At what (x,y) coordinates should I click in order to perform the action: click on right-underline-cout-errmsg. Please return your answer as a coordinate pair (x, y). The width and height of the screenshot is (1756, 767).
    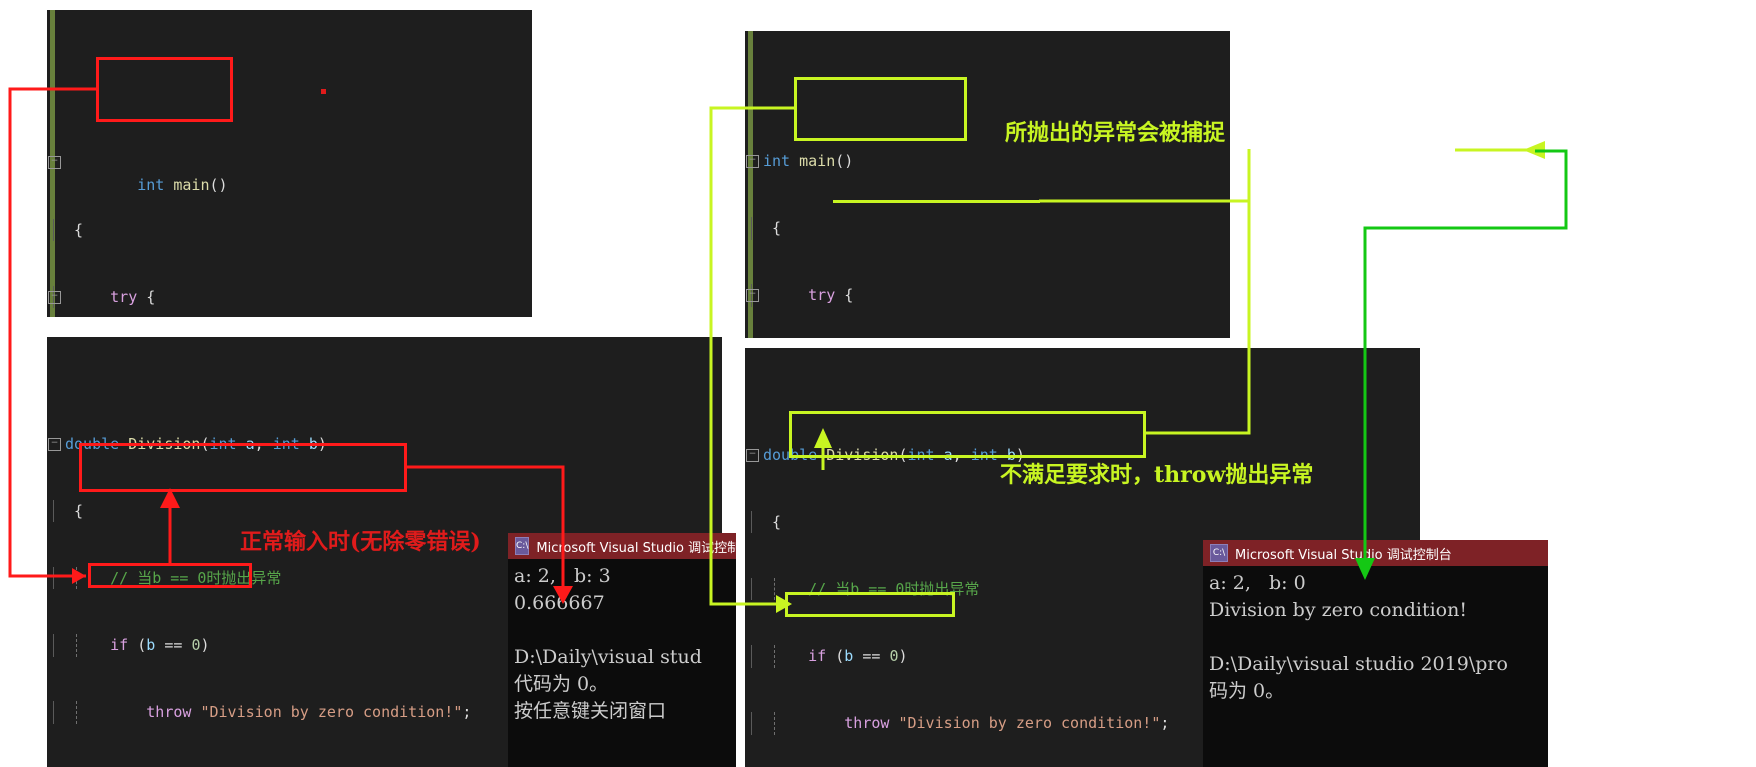
    Looking at the image, I should click on (936, 201).